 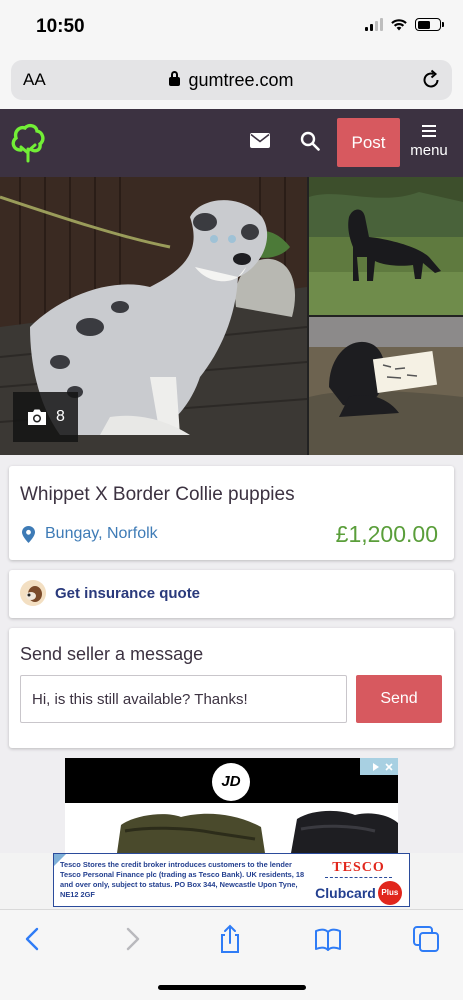 I want to click on message-input, so click(x=183, y=699).